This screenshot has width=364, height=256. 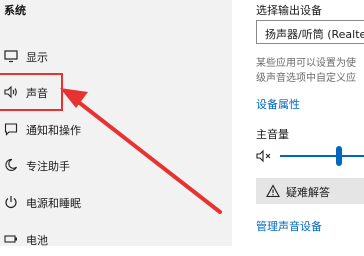 I want to click on volume-slider-thumb, so click(x=338, y=156).